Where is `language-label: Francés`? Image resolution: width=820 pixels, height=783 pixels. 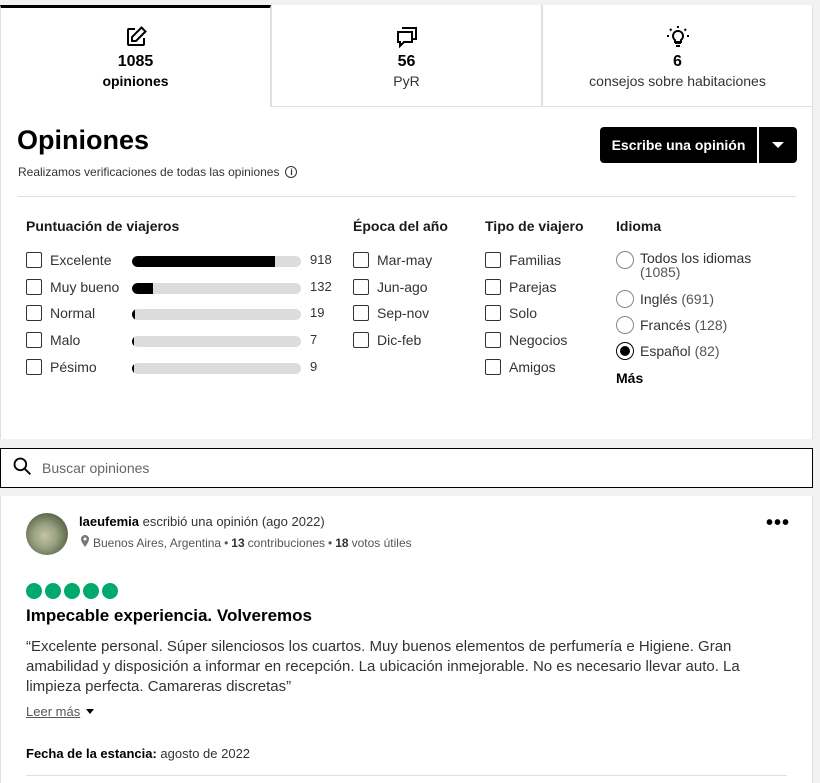
language-label: Francés is located at coordinates (665, 325).